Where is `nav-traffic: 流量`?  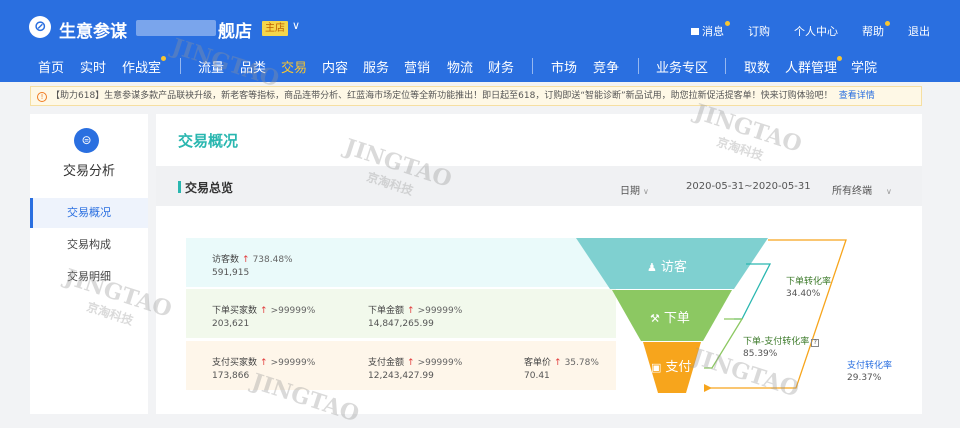
nav-traffic: 流量 is located at coordinates (211, 66).